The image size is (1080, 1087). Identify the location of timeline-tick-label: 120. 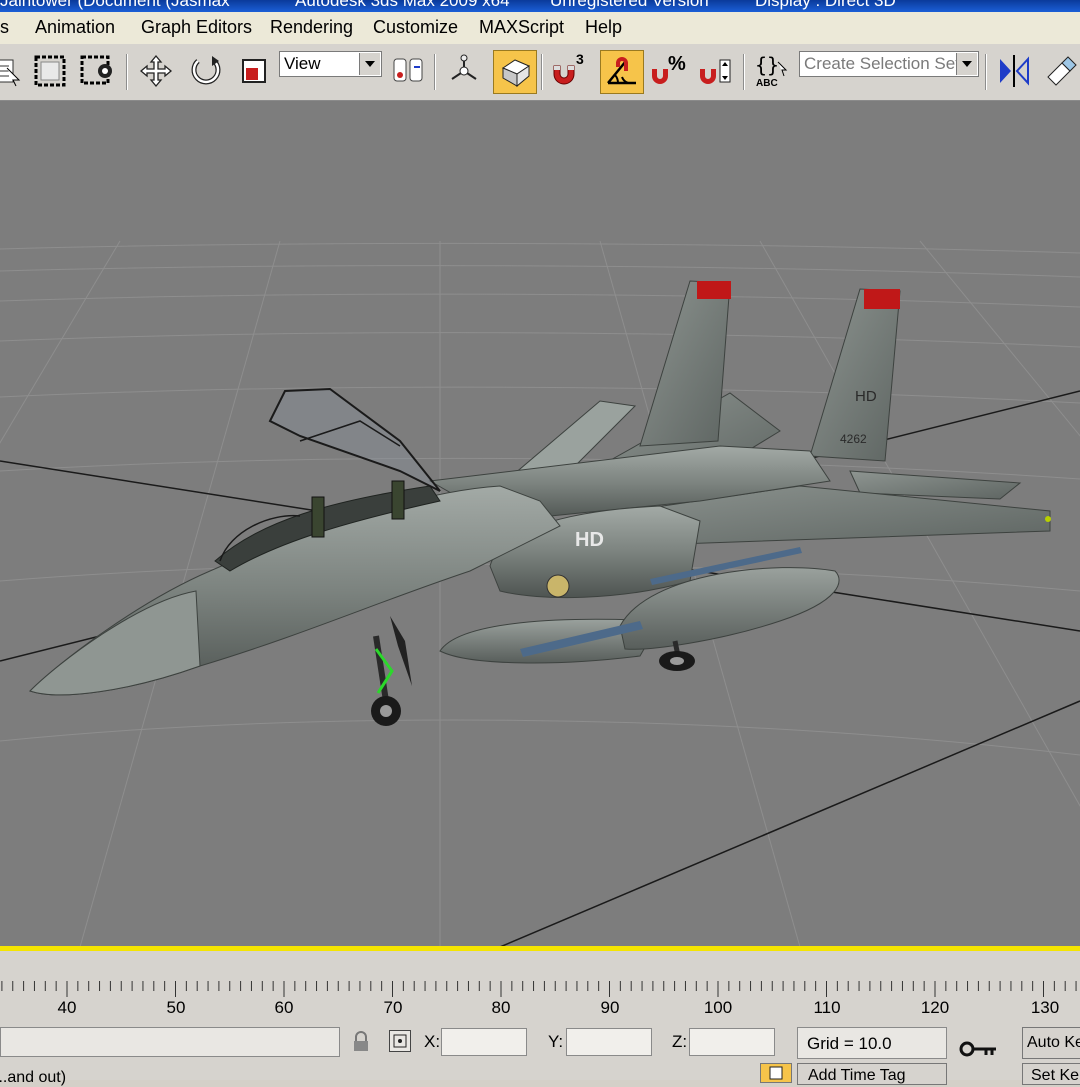
(935, 1007).